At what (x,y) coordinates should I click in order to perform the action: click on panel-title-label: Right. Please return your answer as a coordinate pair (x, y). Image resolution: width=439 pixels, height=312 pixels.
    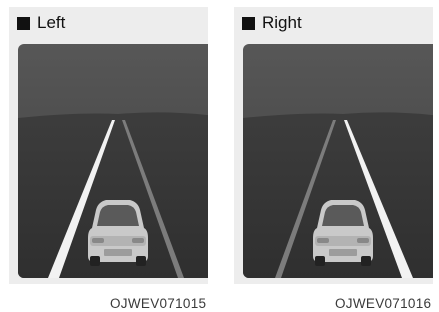
    Looking at the image, I should click on (282, 22).